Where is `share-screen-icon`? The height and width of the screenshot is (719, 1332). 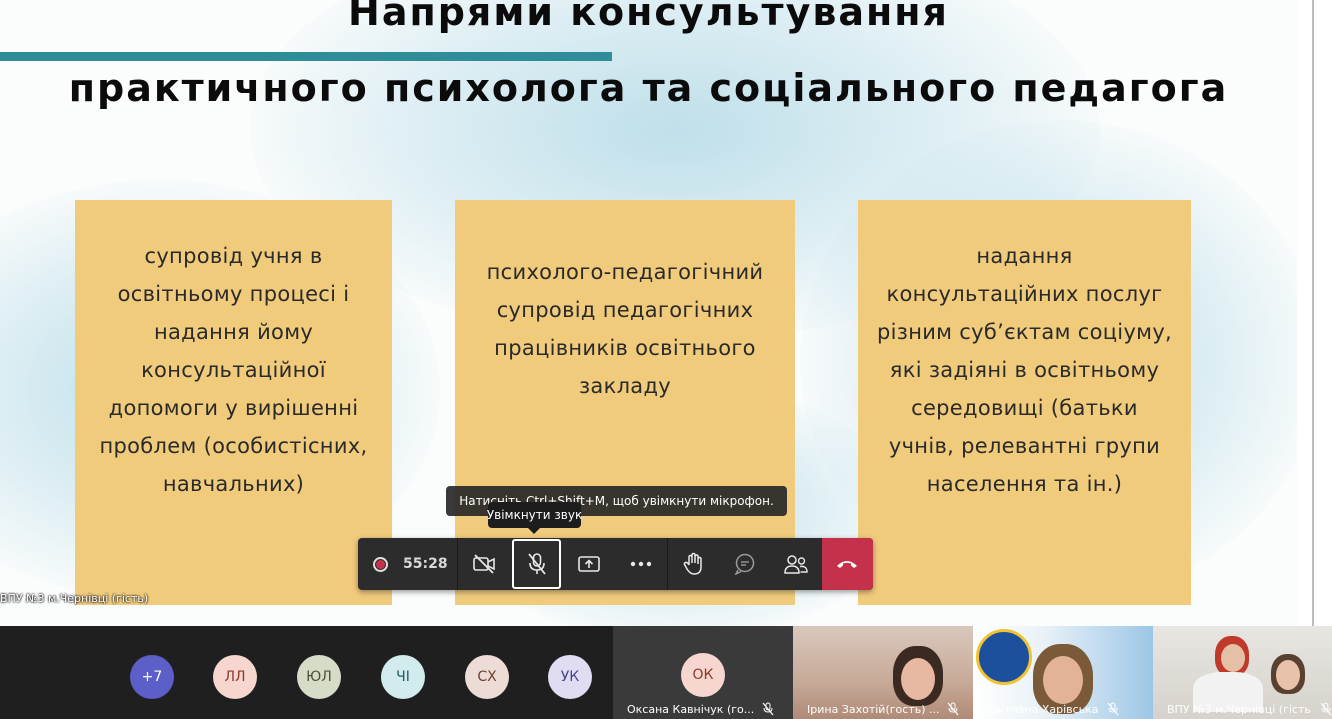 share-screen-icon is located at coordinates (589, 564).